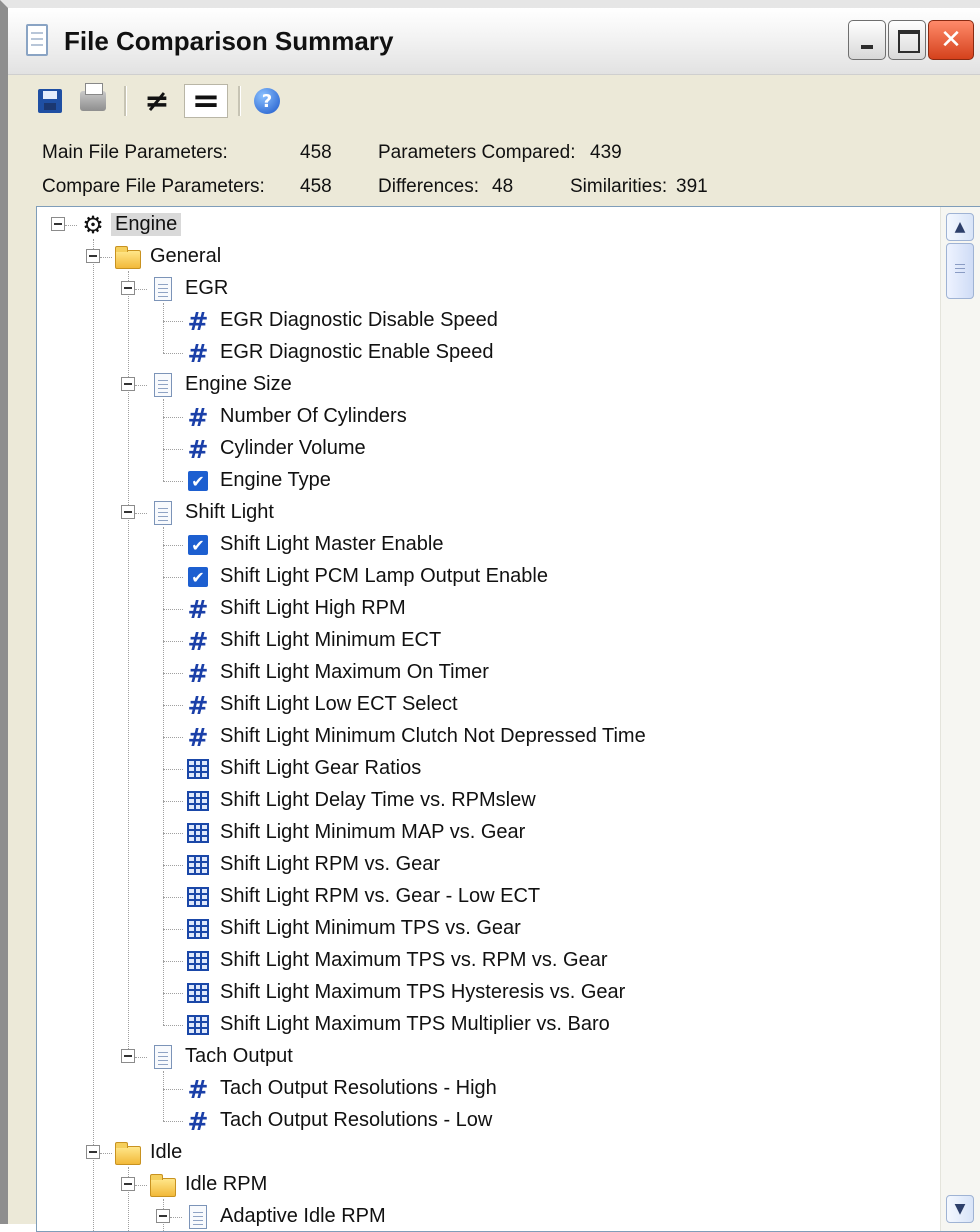 The height and width of the screenshot is (1232, 980). Describe the element at coordinates (356, 1120) in the screenshot. I see `tree-node-label: Tach Output Resolutions - Low` at that location.